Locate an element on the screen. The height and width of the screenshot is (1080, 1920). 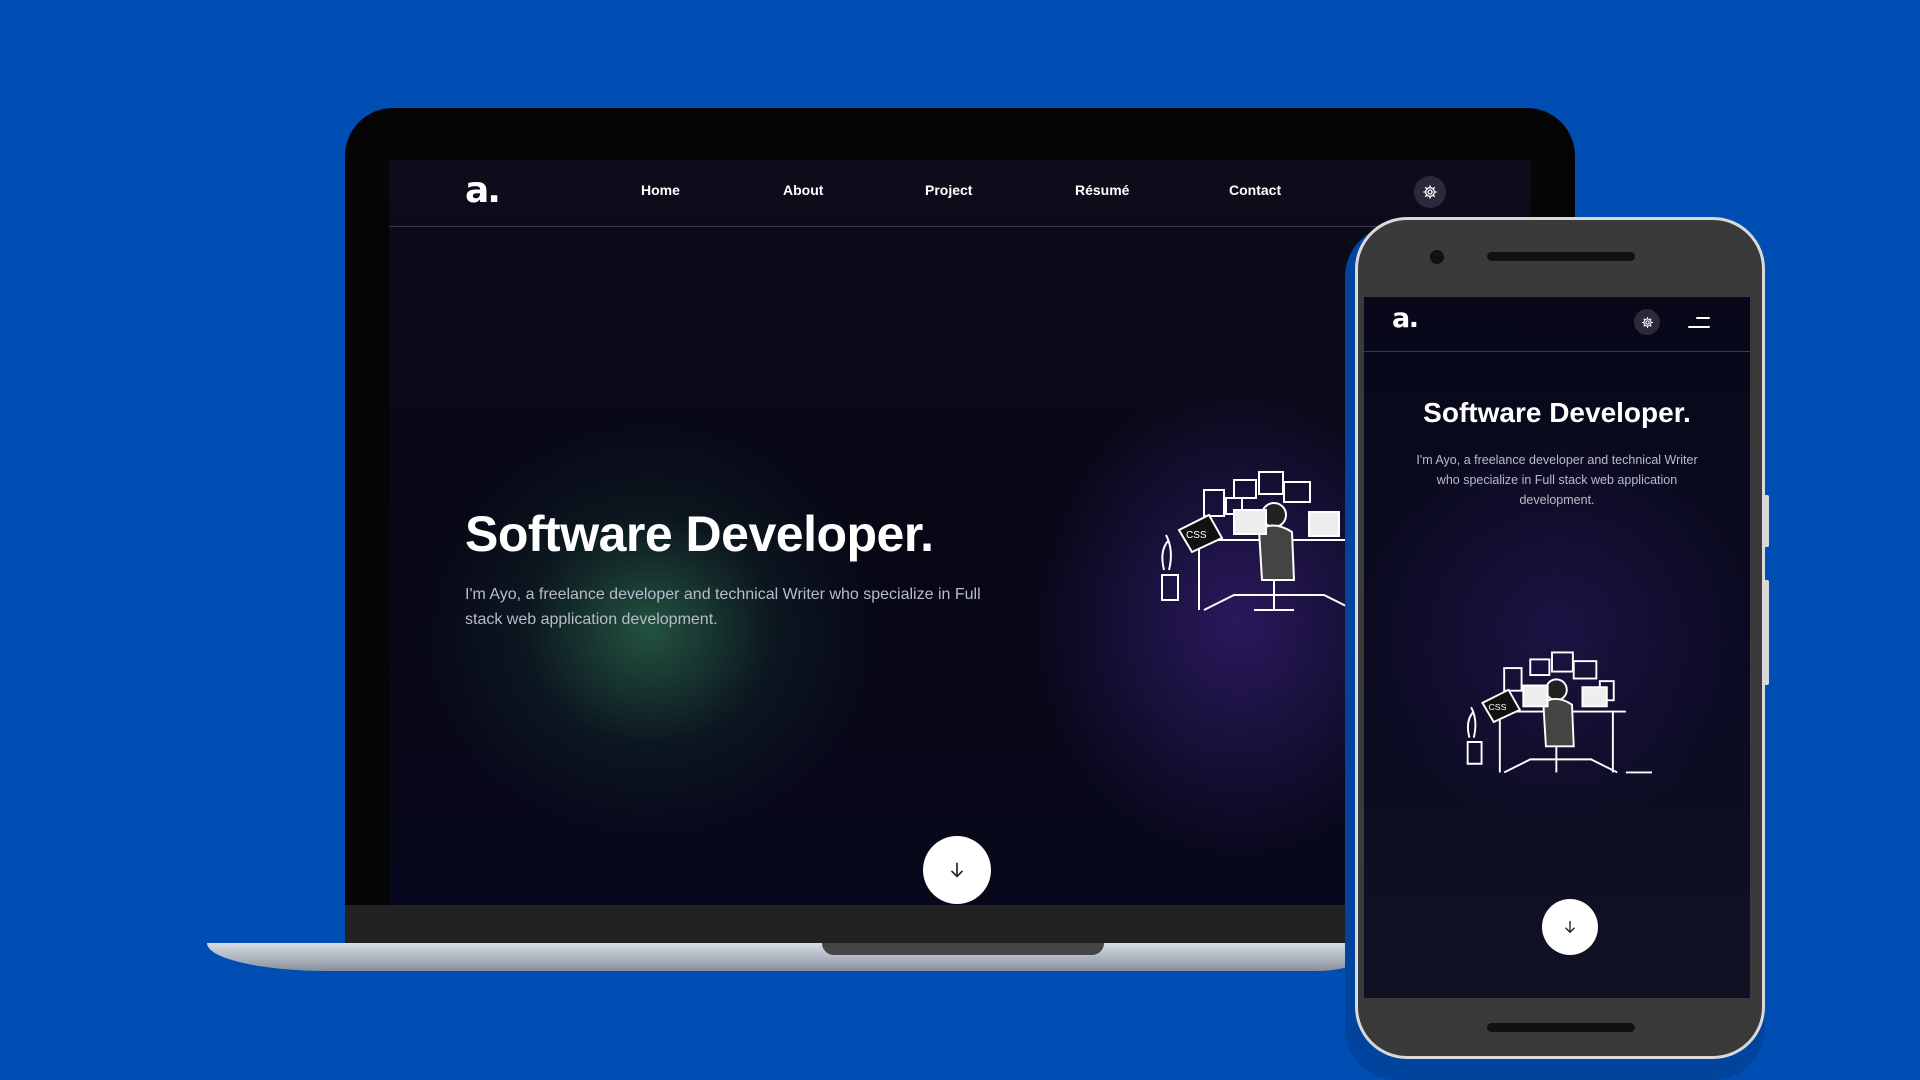
phone-camera is located at coordinates (1437, 257).